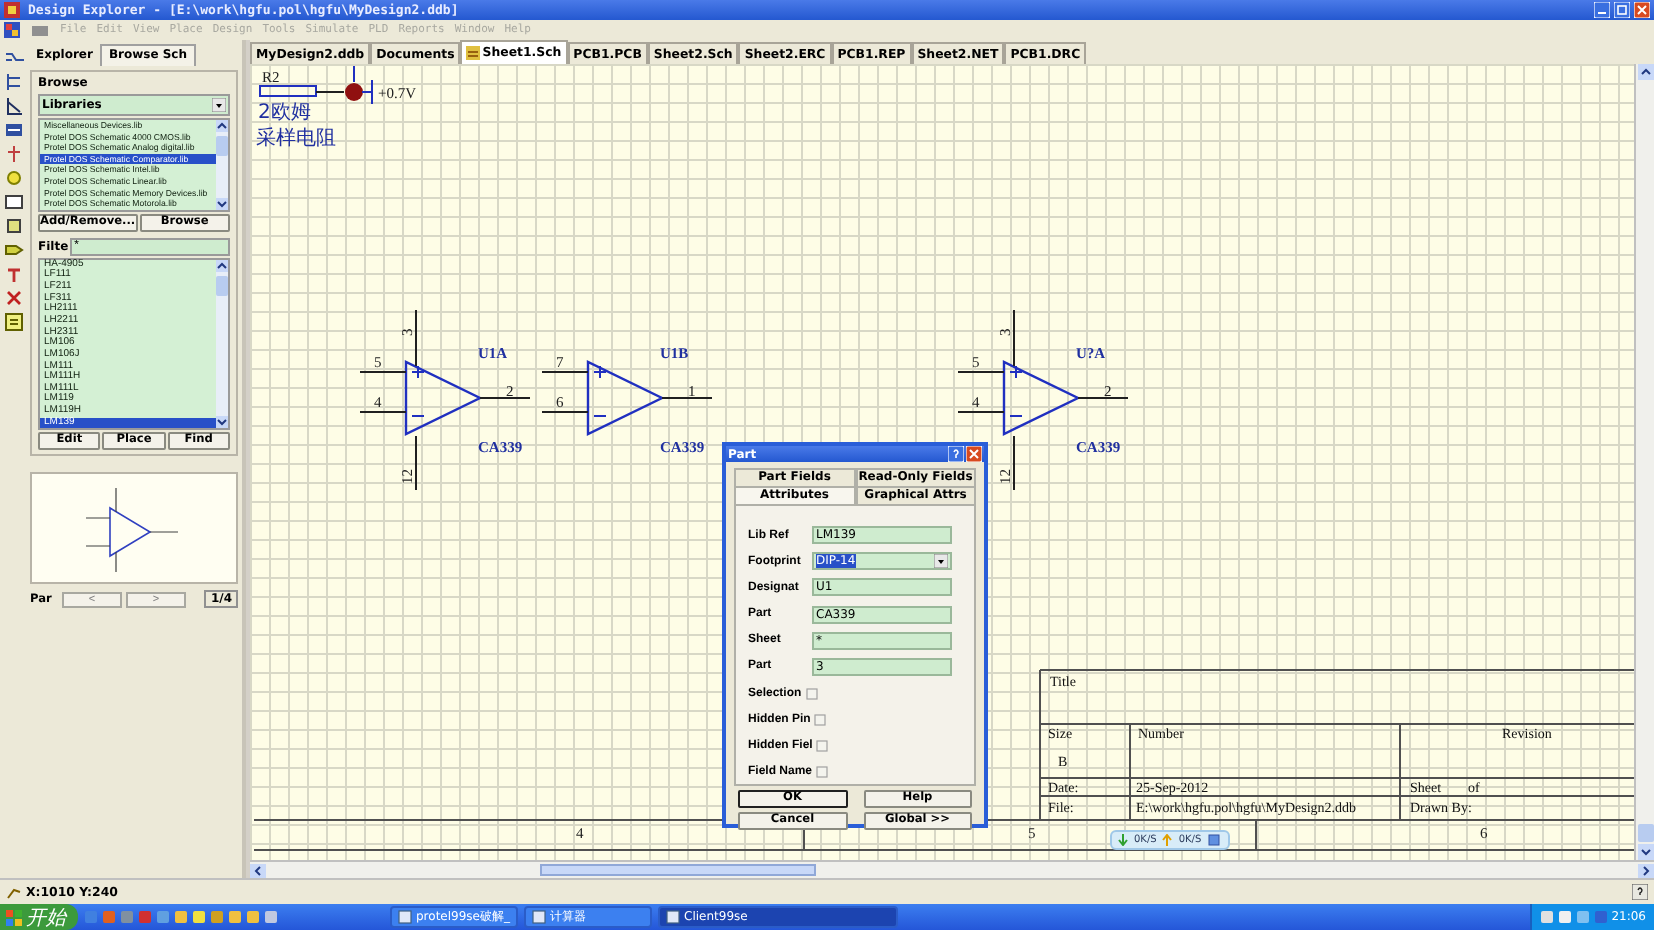  What do you see at coordinates (14, 892) in the screenshot?
I see `cursor-icon` at bounding box center [14, 892].